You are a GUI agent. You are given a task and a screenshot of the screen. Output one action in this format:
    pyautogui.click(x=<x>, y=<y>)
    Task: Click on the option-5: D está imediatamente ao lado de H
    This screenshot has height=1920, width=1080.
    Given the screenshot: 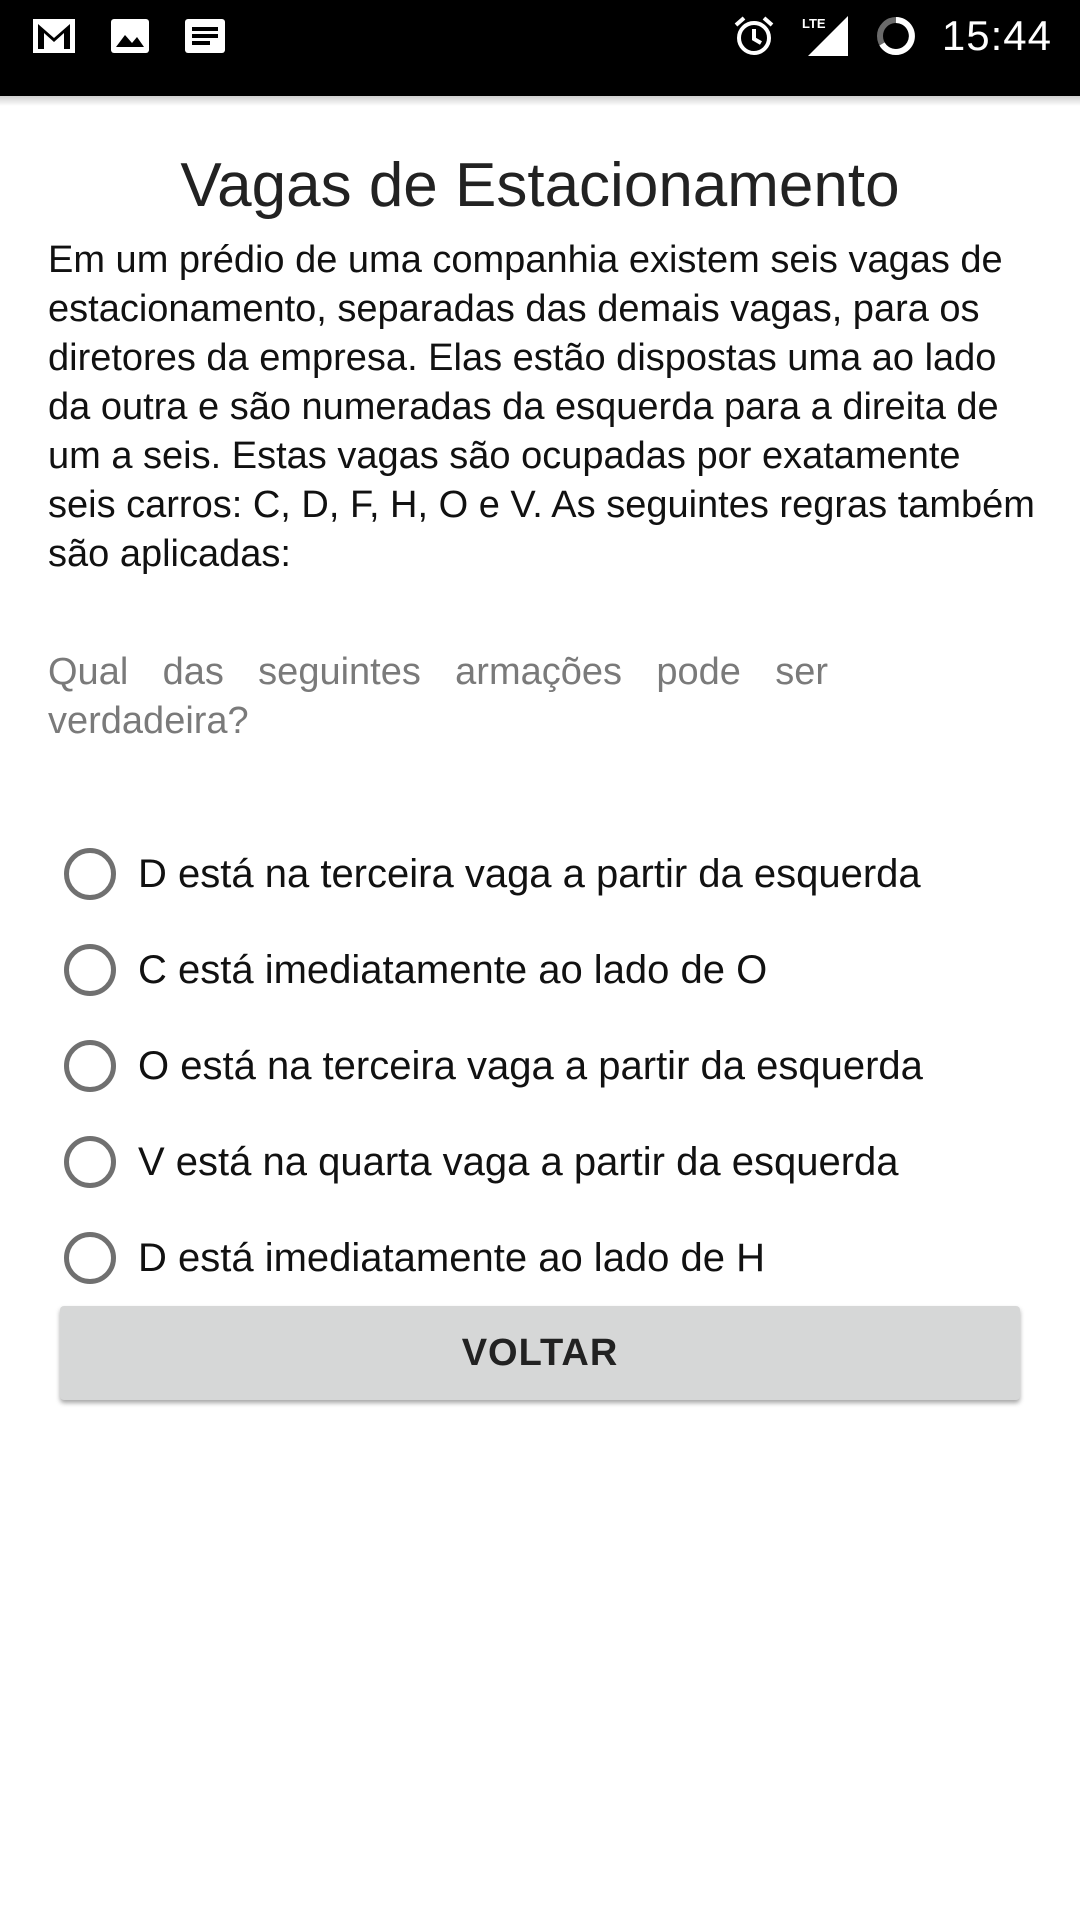 What is the action you would take?
    pyautogui.click(x=544, y=1258)
    